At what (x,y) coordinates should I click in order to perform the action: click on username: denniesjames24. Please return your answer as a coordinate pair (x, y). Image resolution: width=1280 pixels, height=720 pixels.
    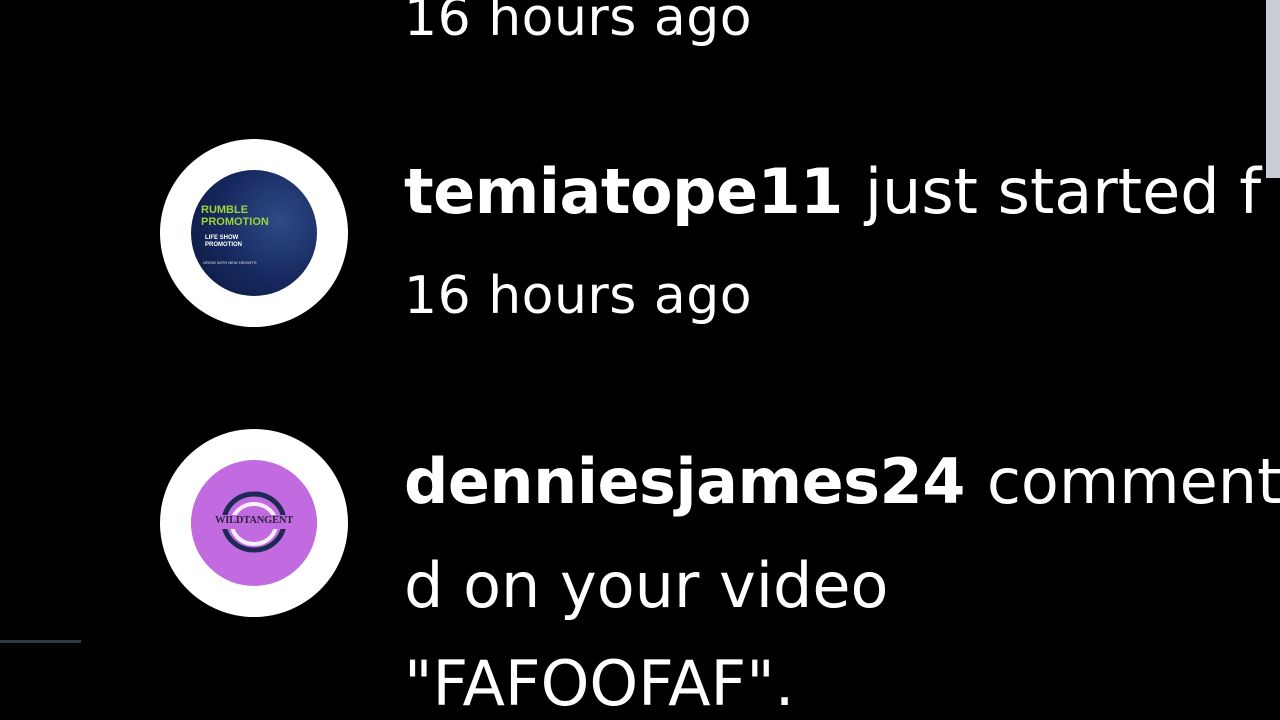
    Looking at the image, I should click on (684, 481).